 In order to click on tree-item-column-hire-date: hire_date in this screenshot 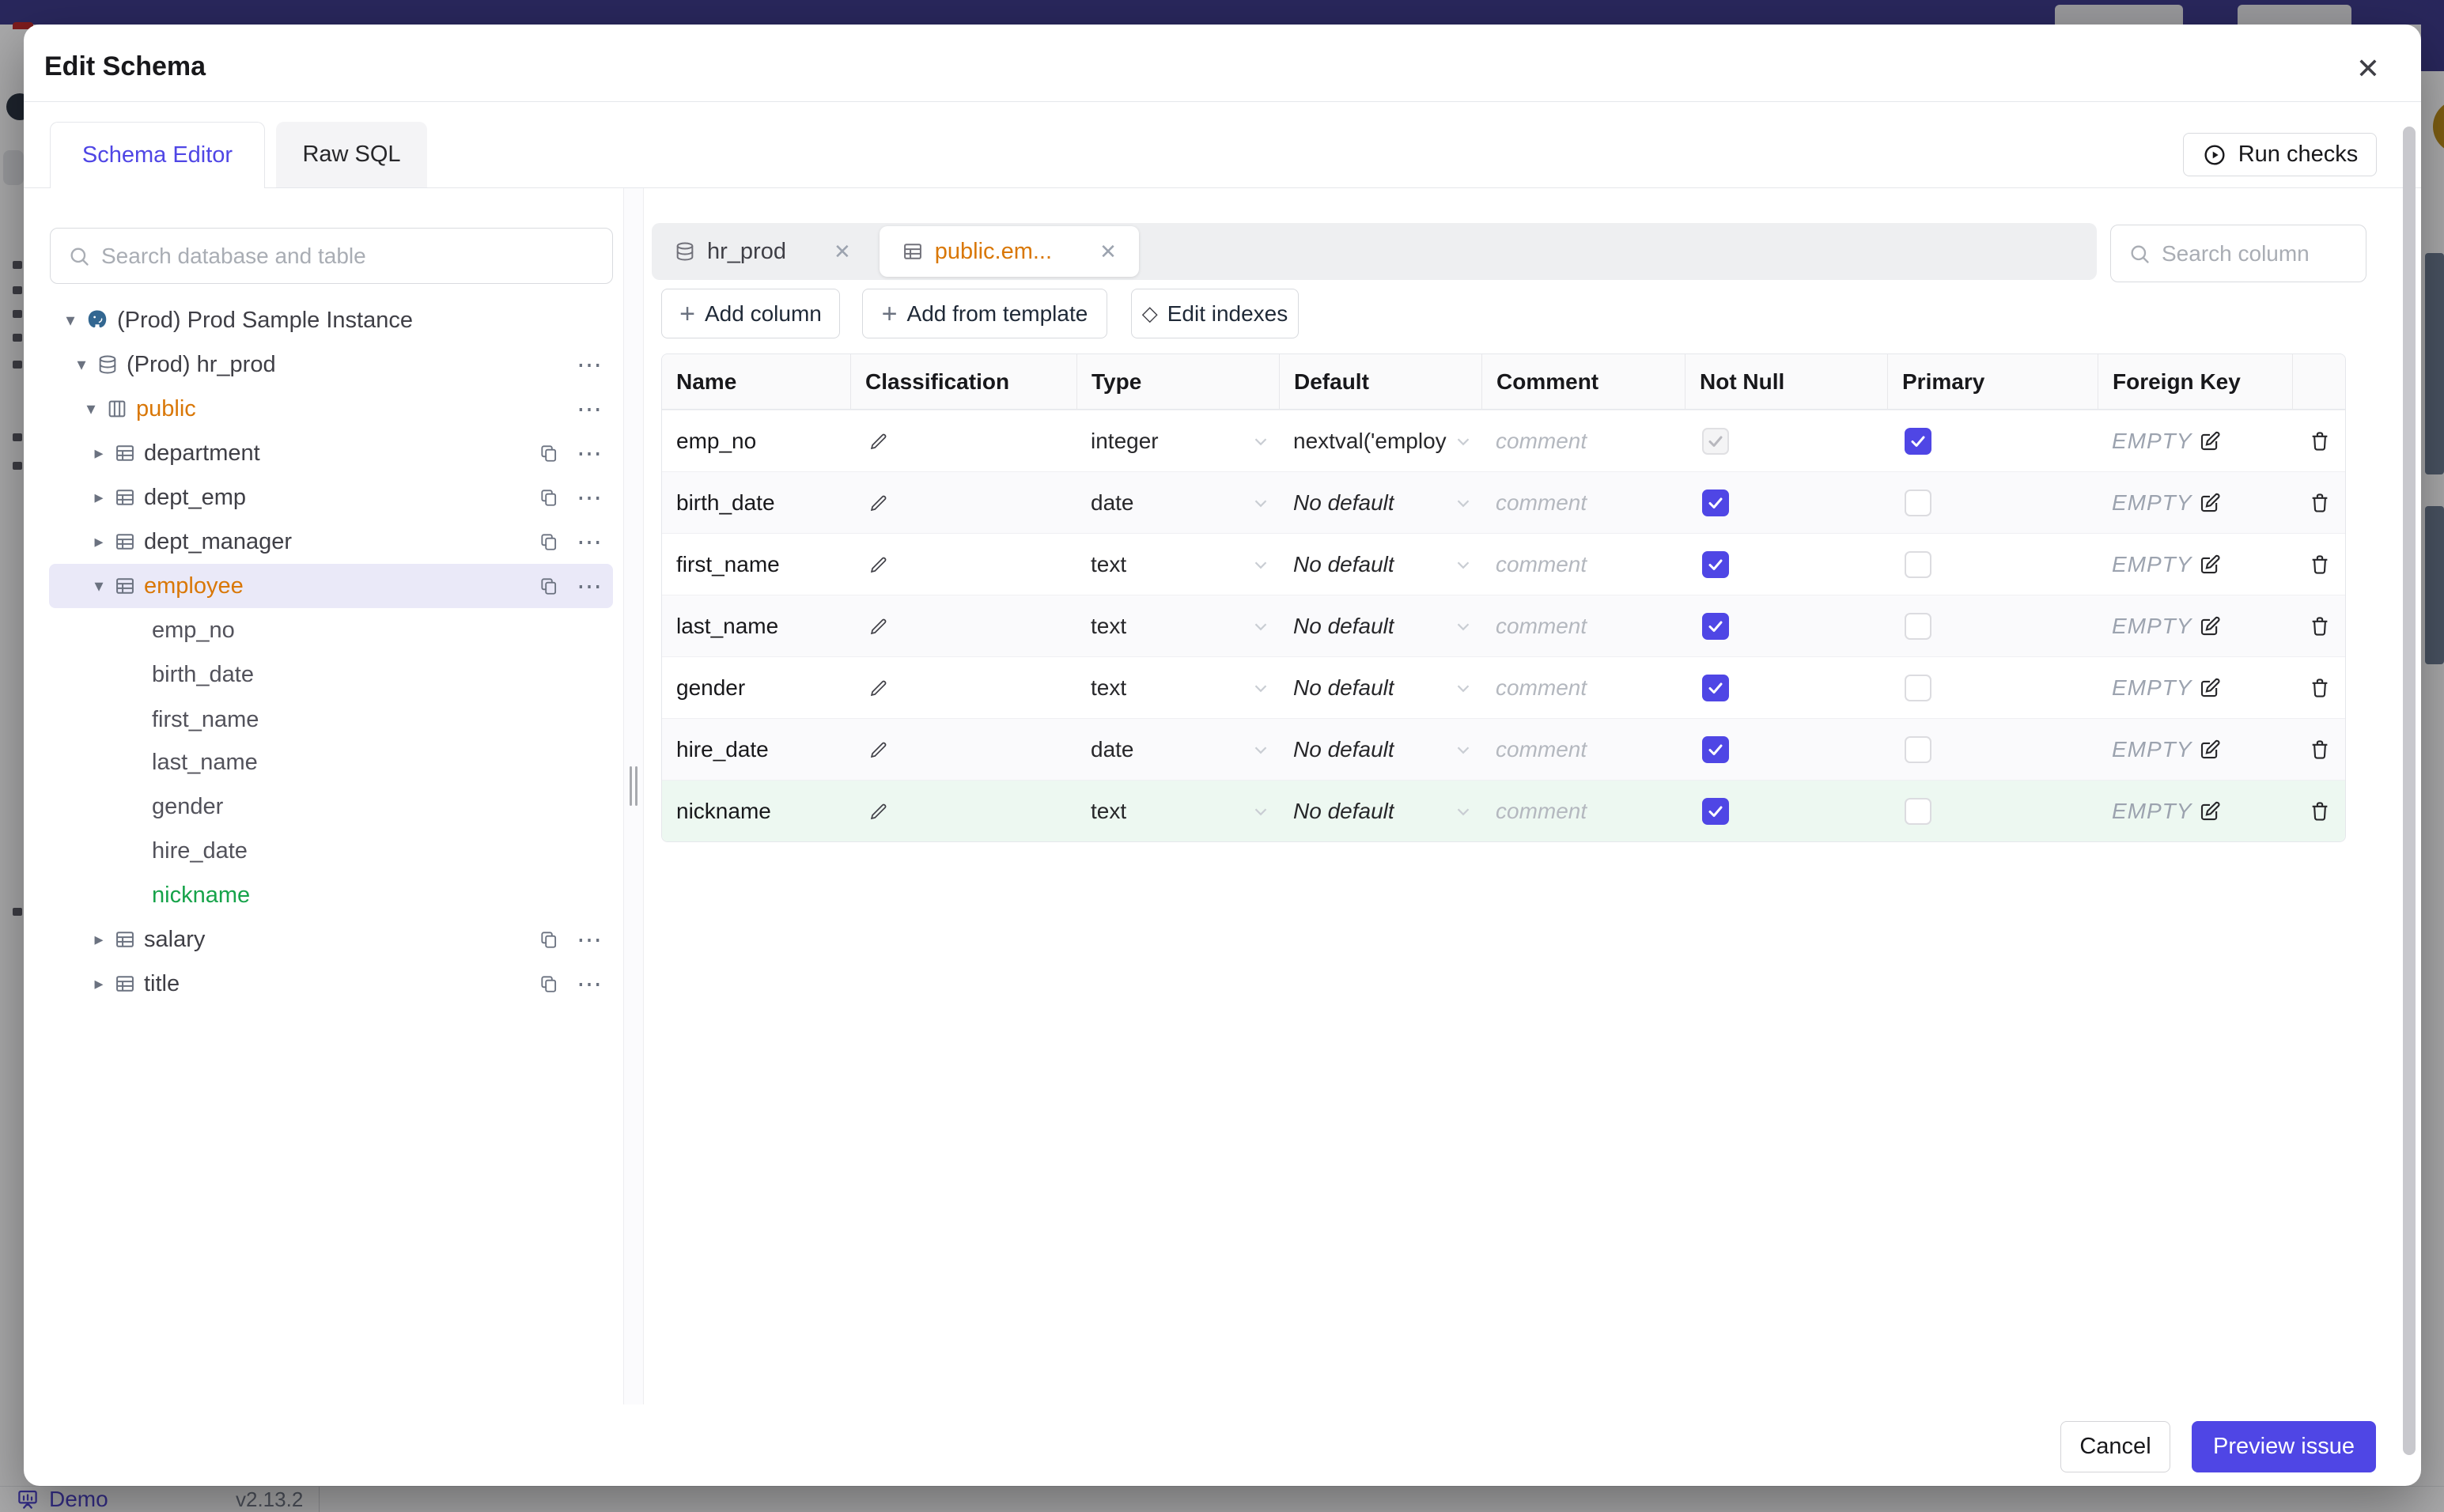, I will do `click(331, 851)`.